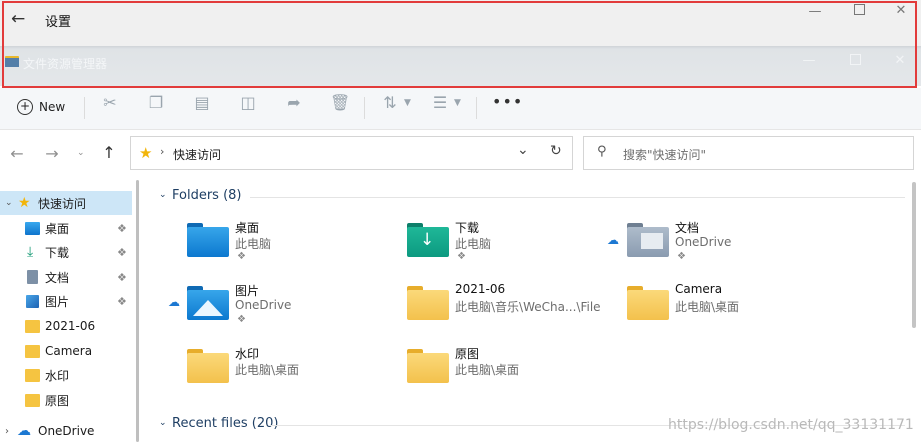 Image resolution: width=921 pixels, height=444 pixels. Describe the element at coordinates (137, 311) in the screenshot. I see `sidebar-scrollbar` at that location.